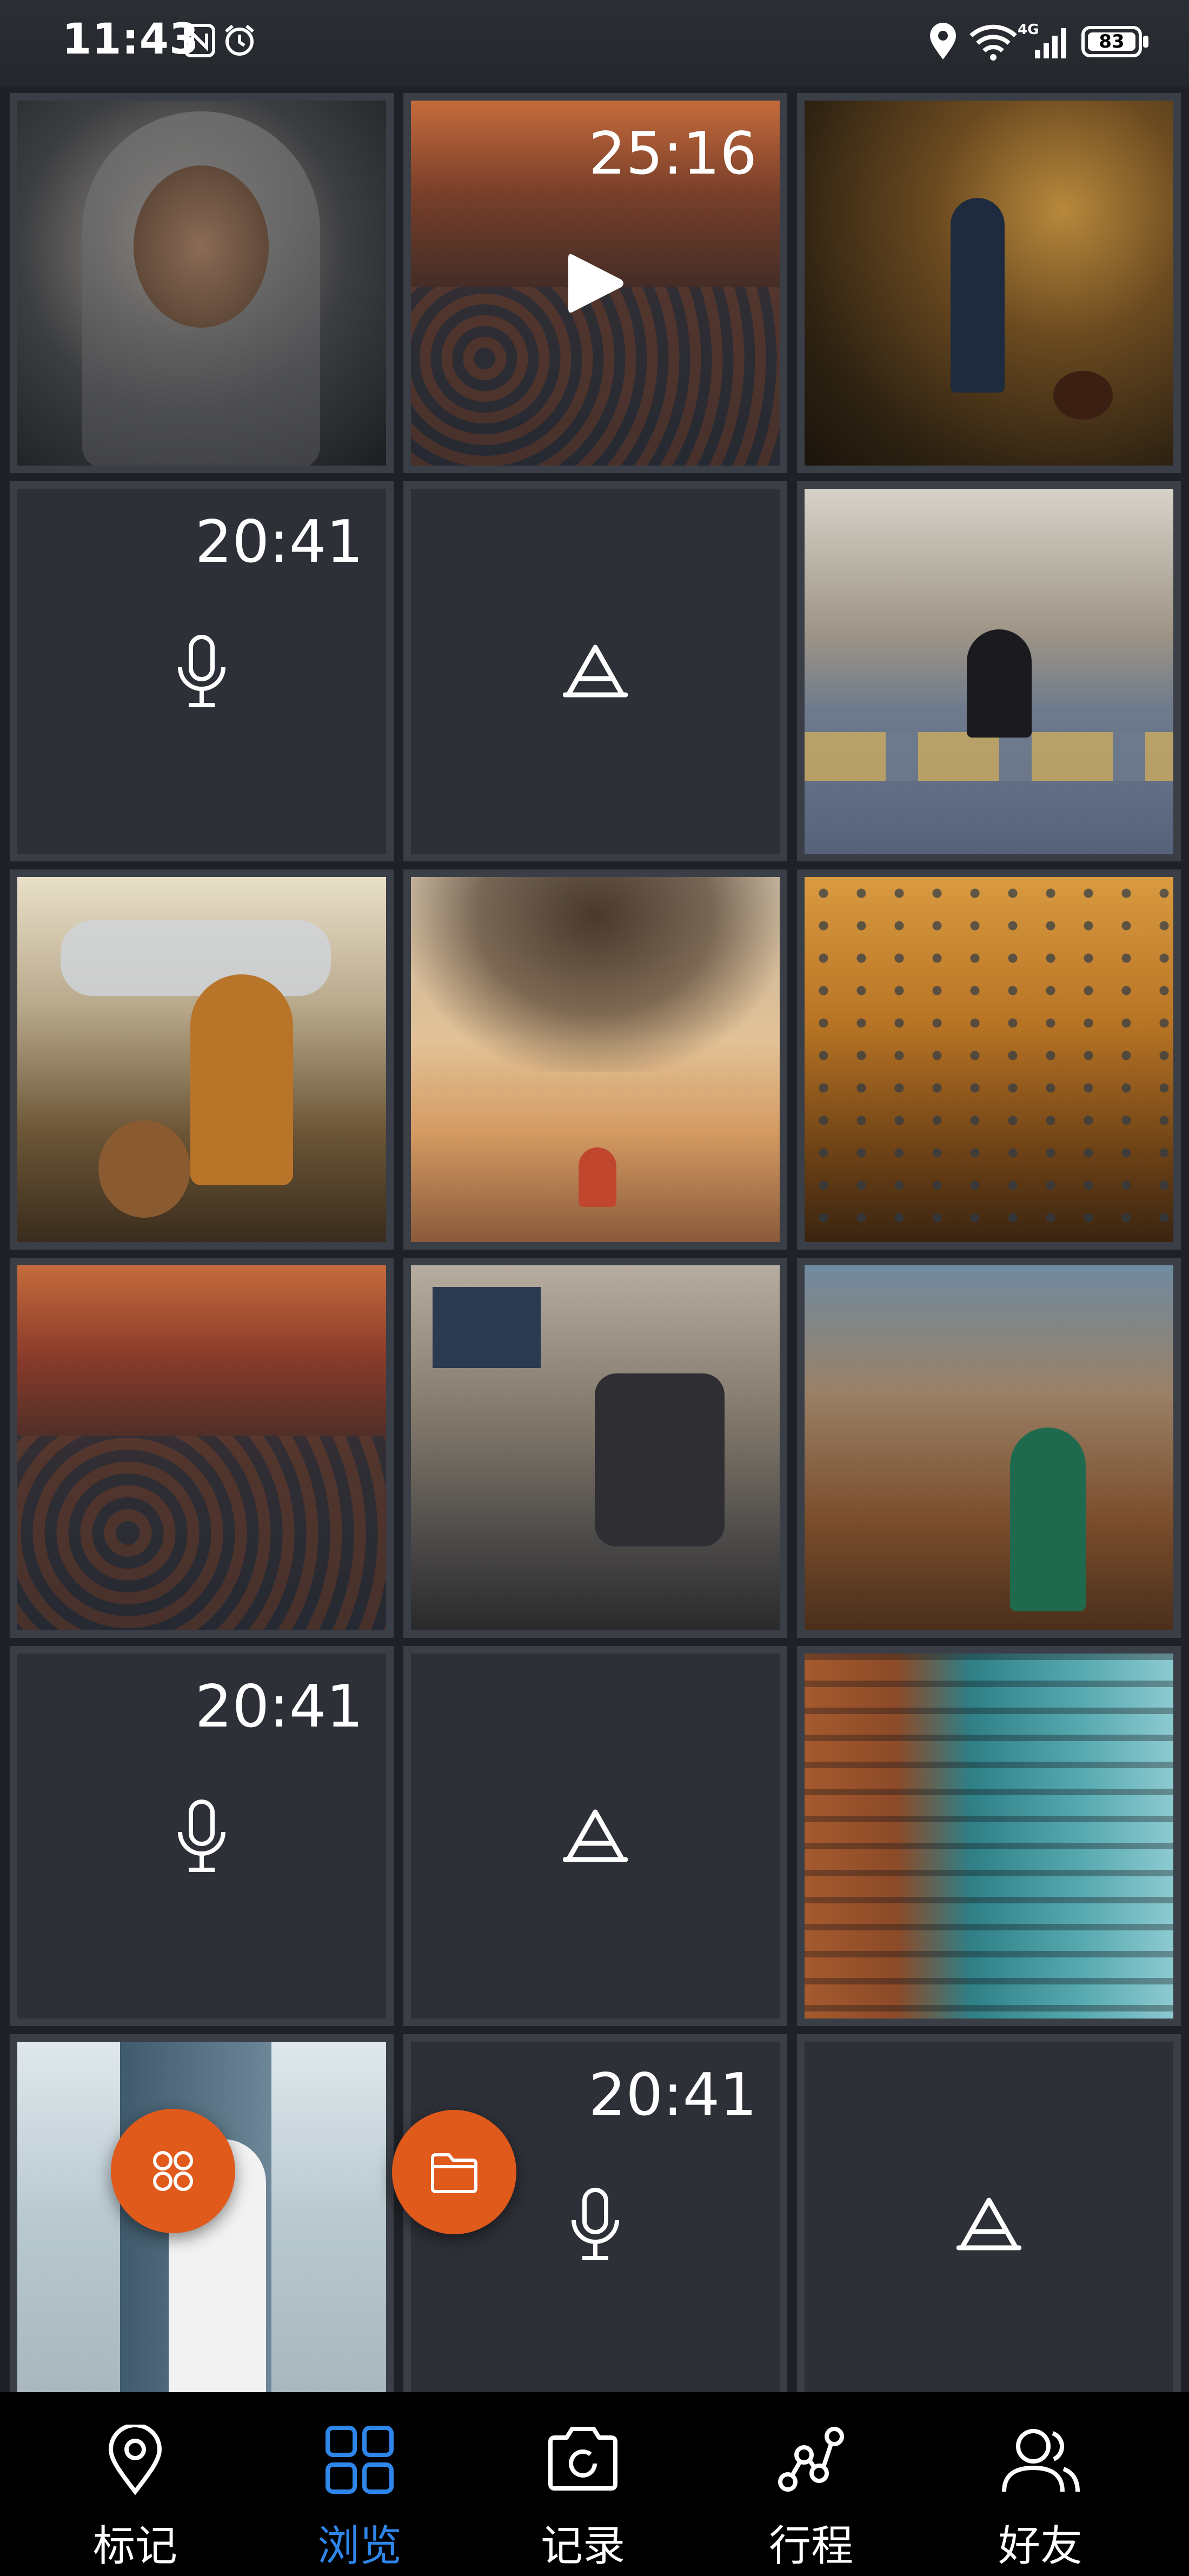 This screenshot has width=1189, height=2576. Describe the element at coordinates (1145, 42) in the screenshot. I see `battery-tip` at that location.